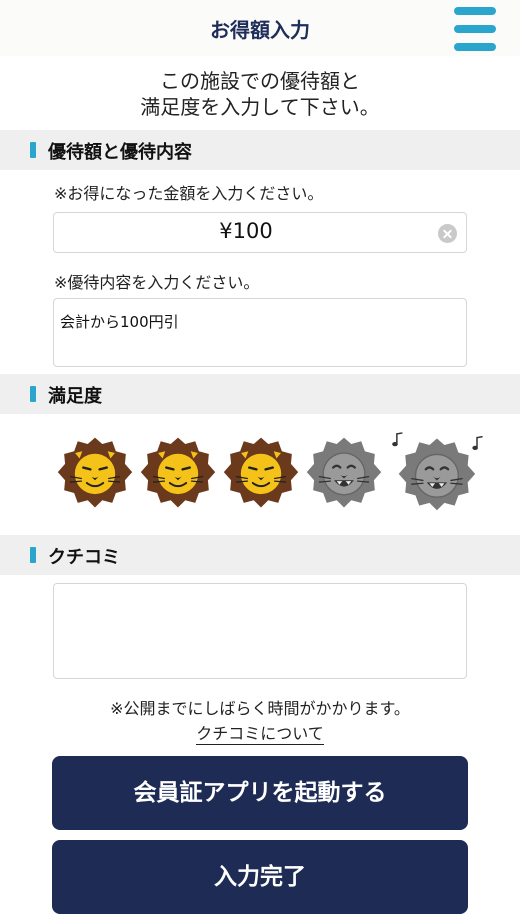  I want to click on review-info-link-wrap: クチコミについて, so click(260, 732).